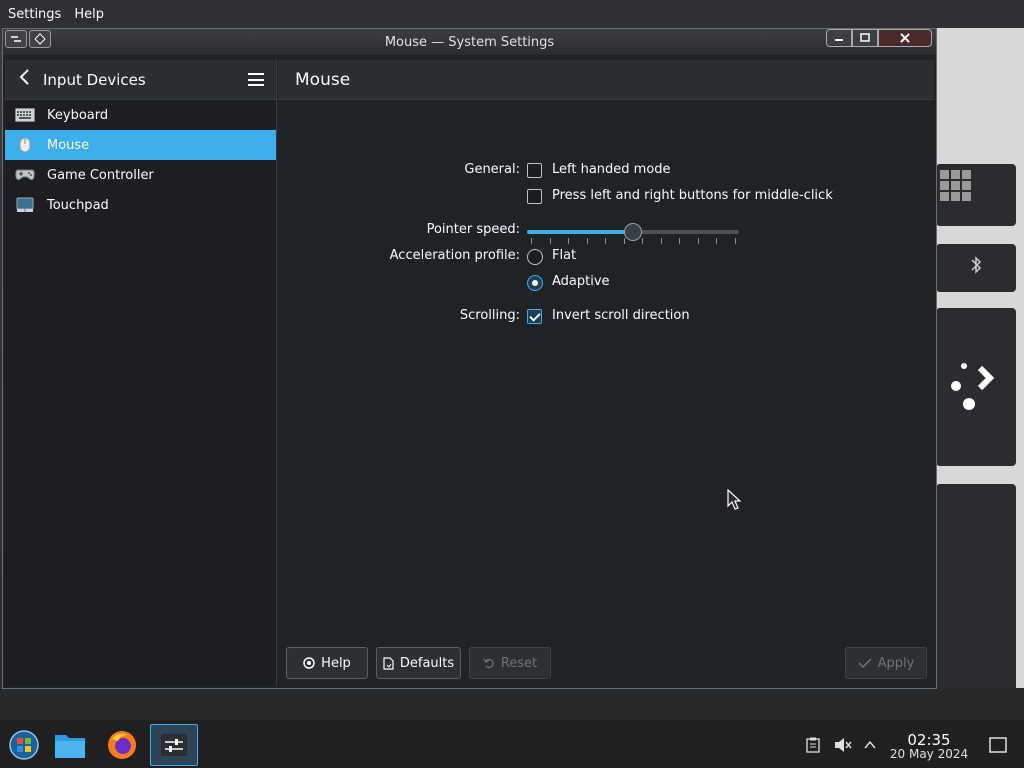 This screenshot has width=1024, height=768. I want to click on pointer-speed-label: Pointer speed:, so click(473, 229).